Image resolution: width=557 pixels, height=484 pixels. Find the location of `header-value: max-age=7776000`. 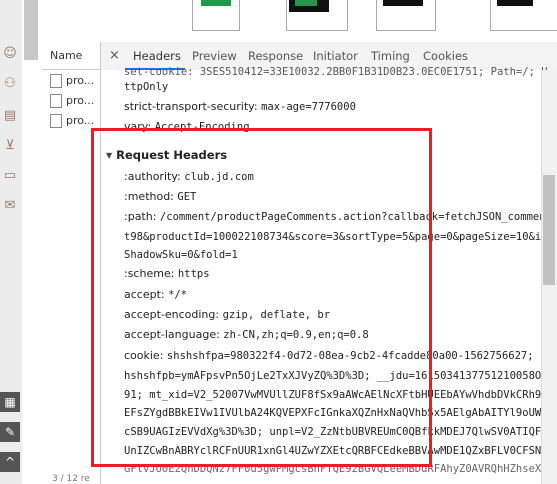

header-value: max-age=7776000 is located at coordinates (308, 107).